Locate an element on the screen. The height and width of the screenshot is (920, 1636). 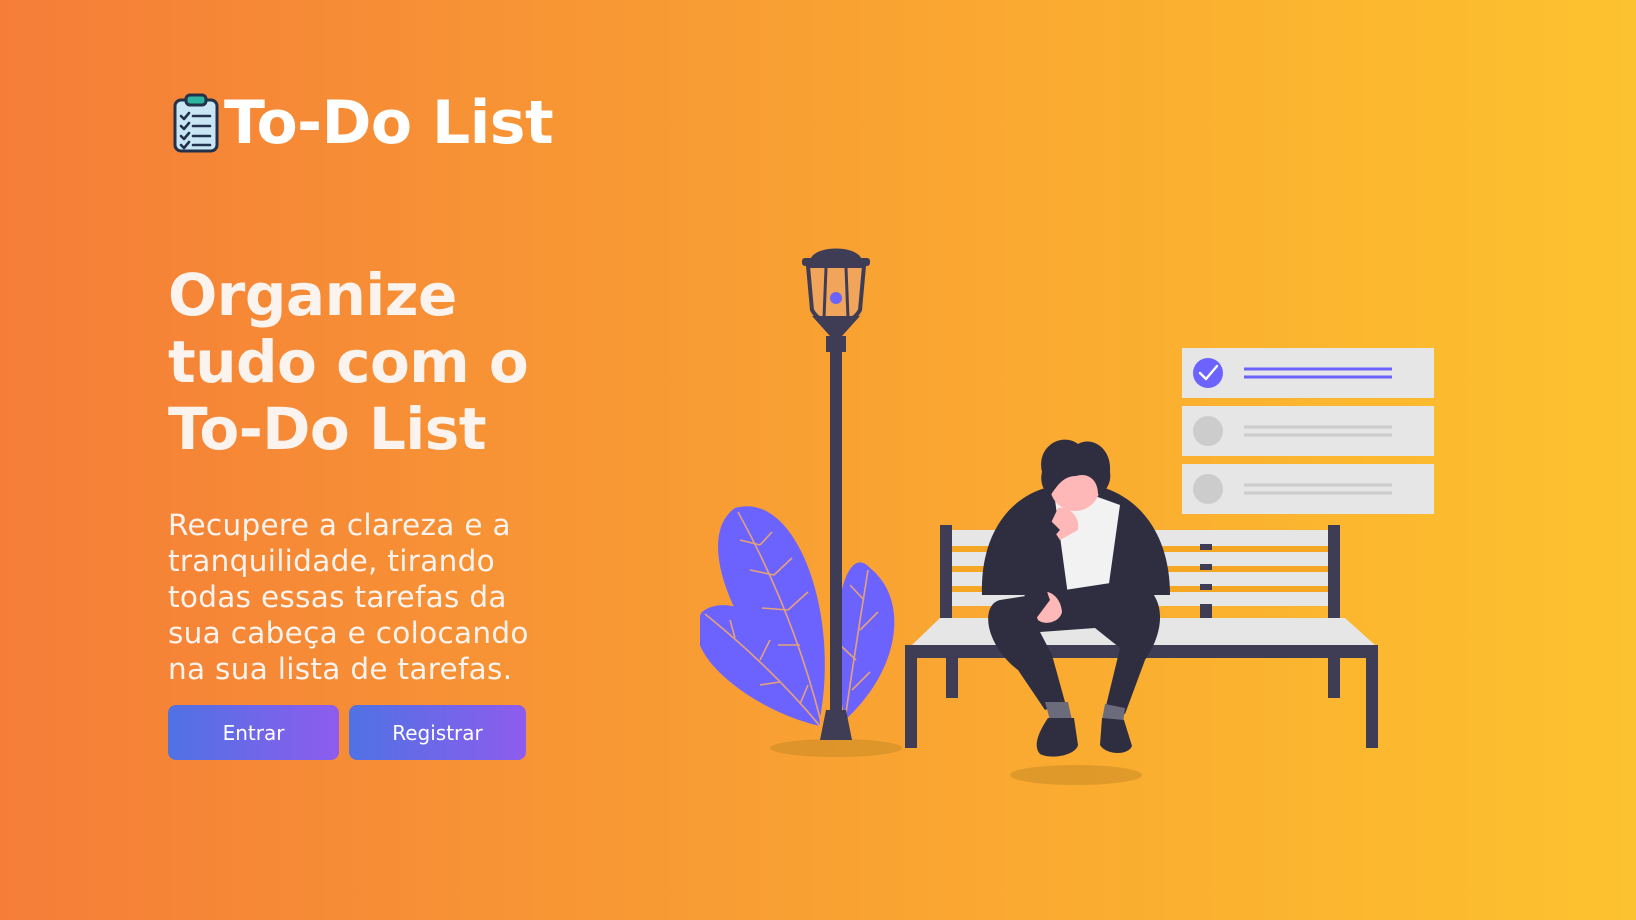
person-shadow is located at coordinates (1076, 775).